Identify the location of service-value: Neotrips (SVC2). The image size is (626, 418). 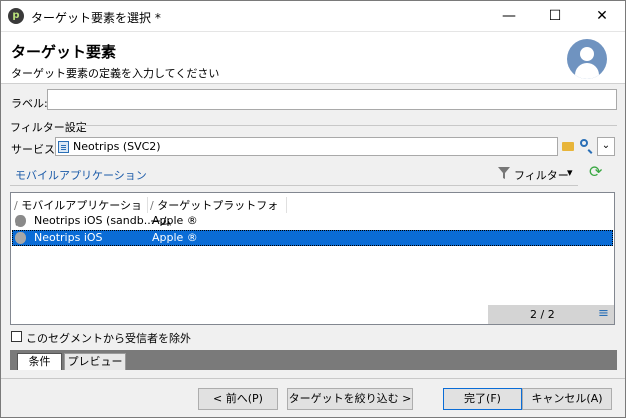
(117, 146).